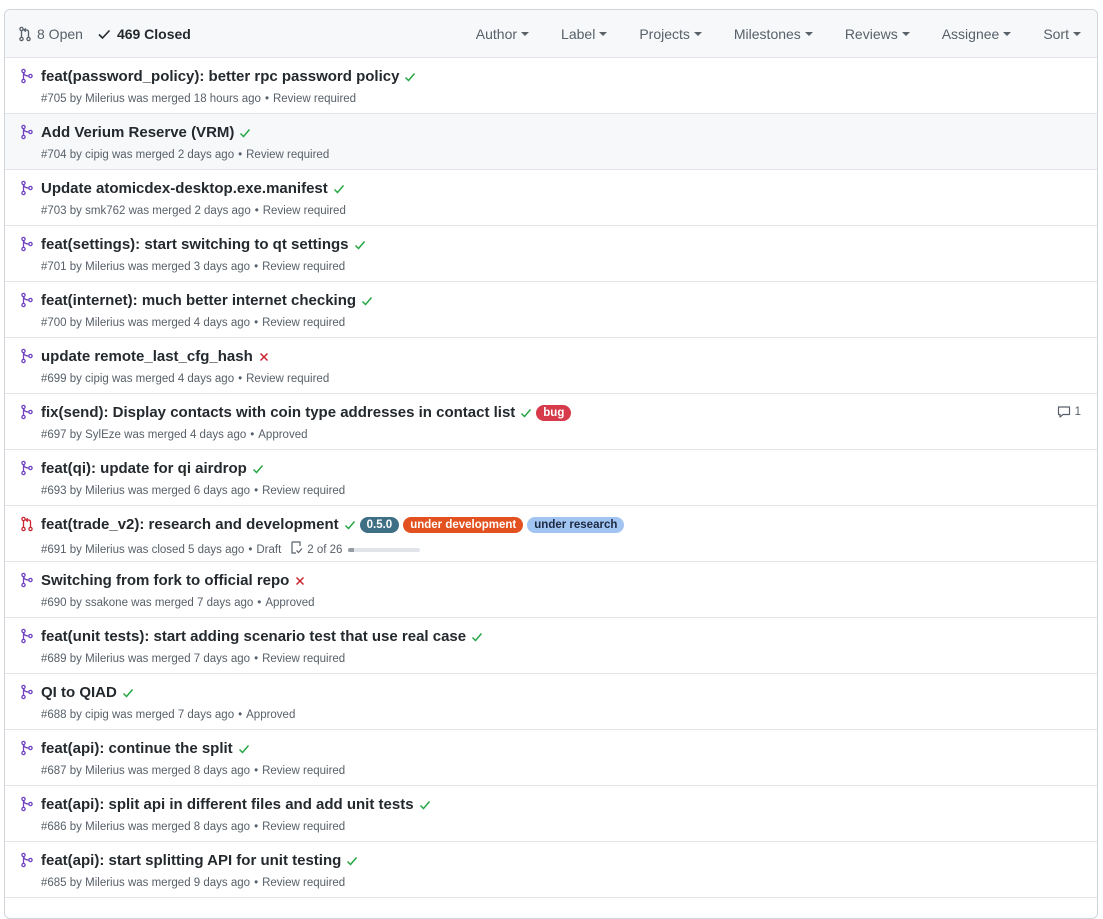  What do you see at coordinates (165, 580) in the screenshot?
I see `pull-request-title: Switching from fork to official repo` at bounding box center [165, 580].